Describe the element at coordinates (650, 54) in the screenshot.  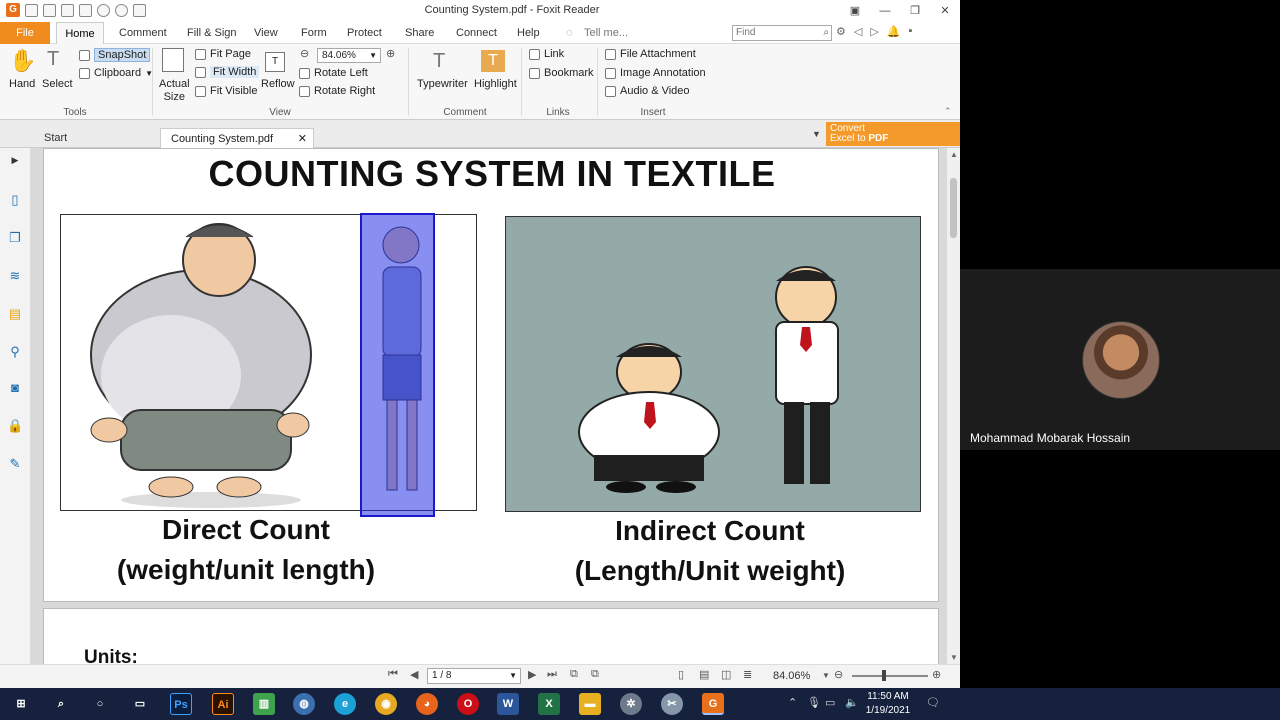
I see `file-attachment-button: File Attachment` at that location.